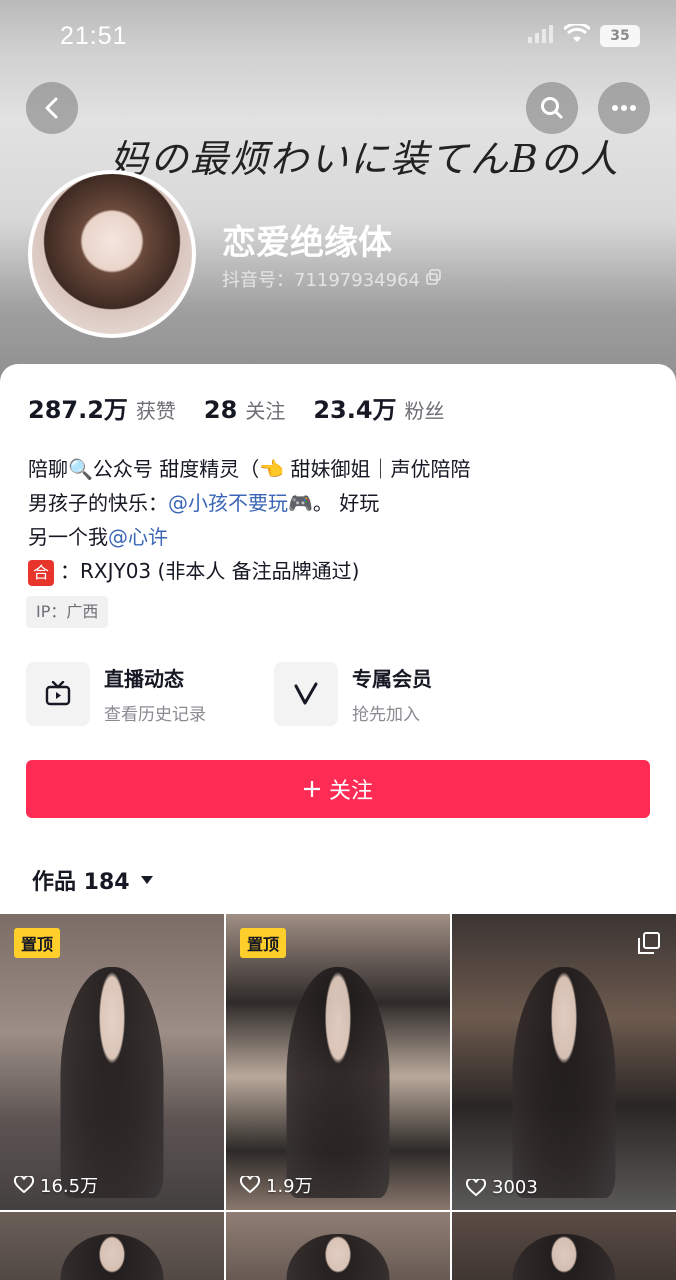 The height and width of the screenshot is (1280, 676). Describe the element at coordinates (155, 411) in the screenshot. I see `stat-label: 获赞` at that location.